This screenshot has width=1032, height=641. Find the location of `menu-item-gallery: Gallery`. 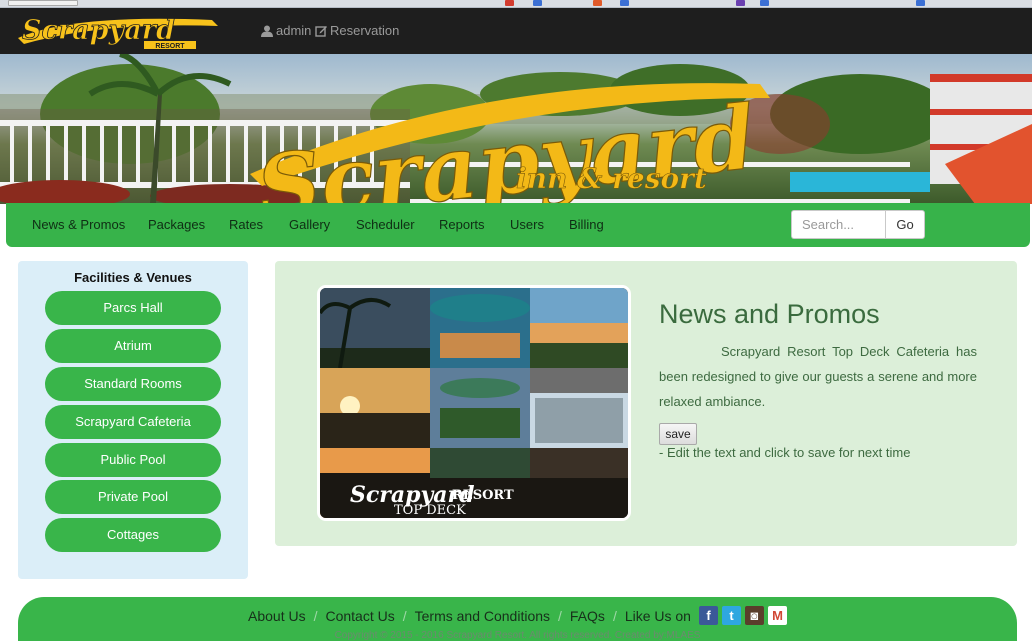

menu-item-gallery: Gallery is located at coordinates (309, 224).